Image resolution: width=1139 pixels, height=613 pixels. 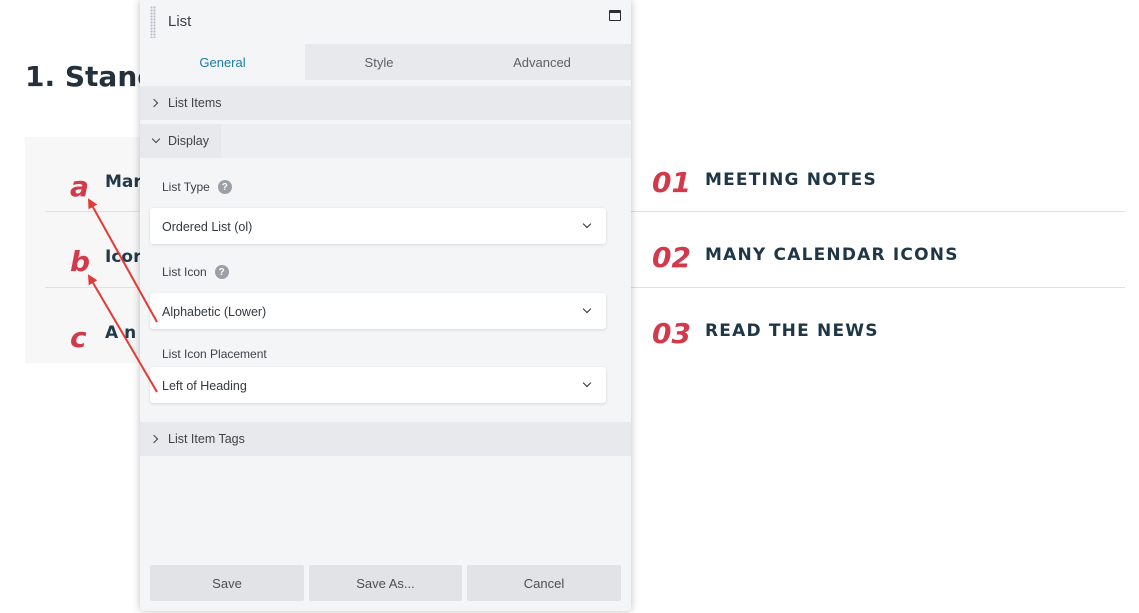 What do you see at coordinates (89, 76) in the screenshot?
I see `section-heading: 1. Stanc` at bounding box center [89, 76].